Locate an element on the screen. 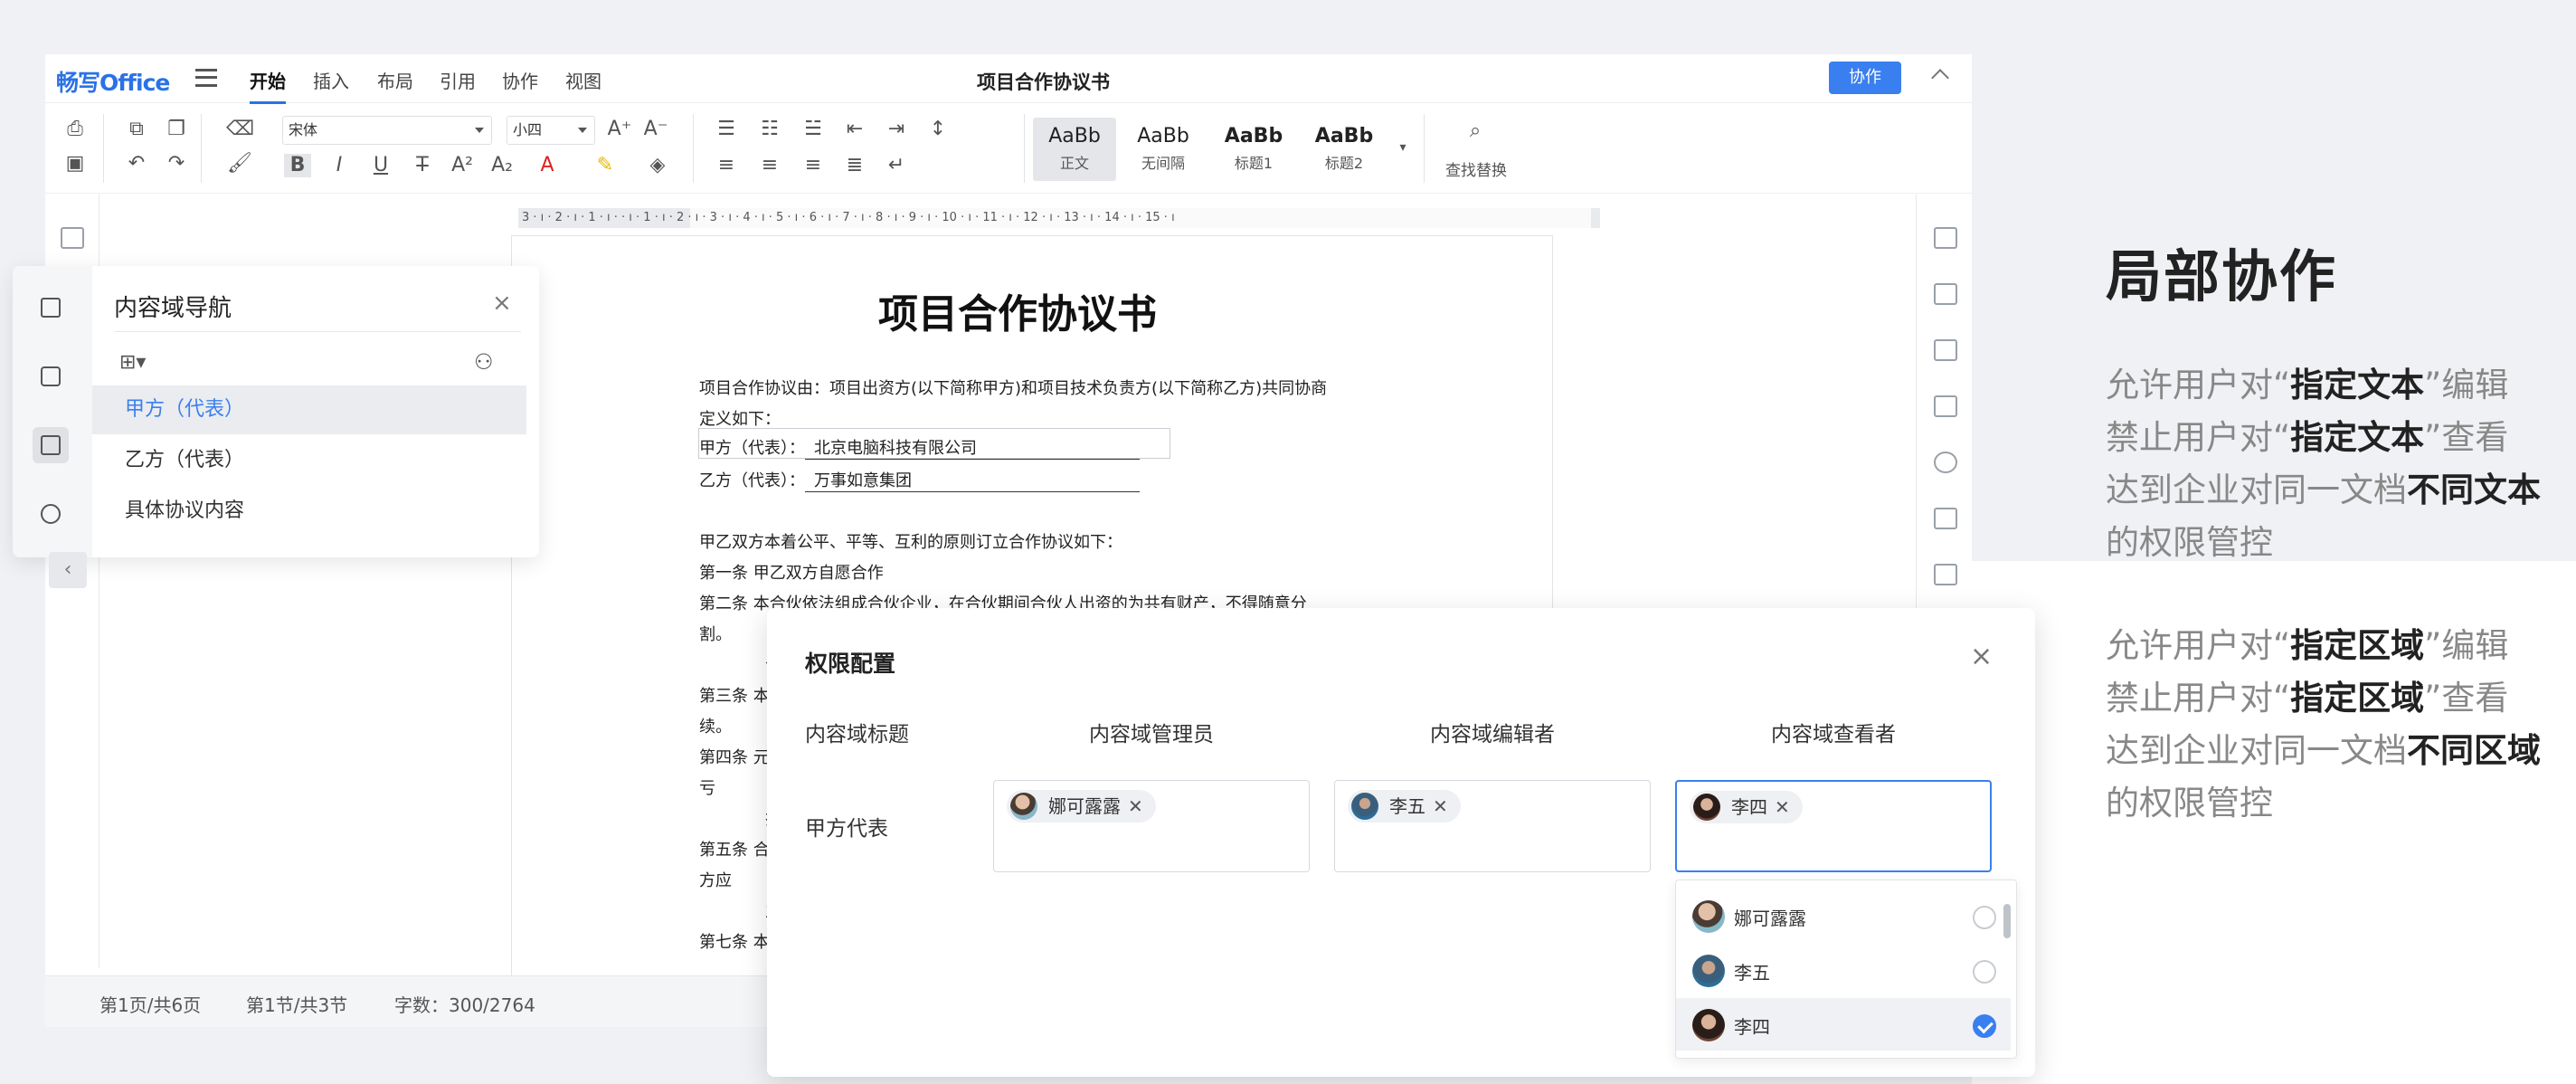 Image resolution: width=2576 pixels, height=1084 pixels. nav-item-party-a: 甲方（代表） is located at coordinates (309, 410).